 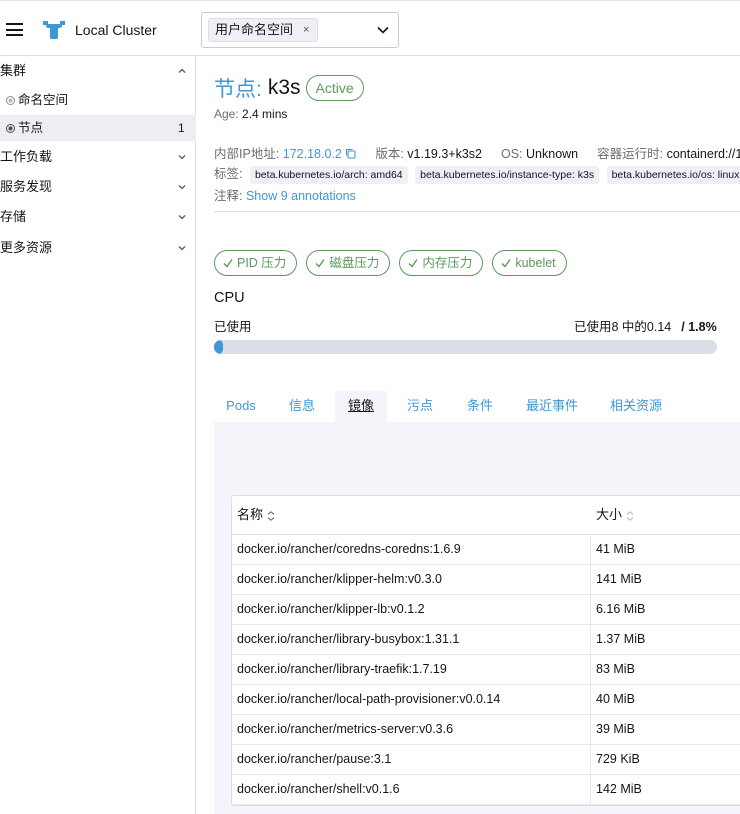 What do you see at coordinates (262, 263) in the screenshot?
I see `condition-label: PID 压力` at bounding box center [262, 263].